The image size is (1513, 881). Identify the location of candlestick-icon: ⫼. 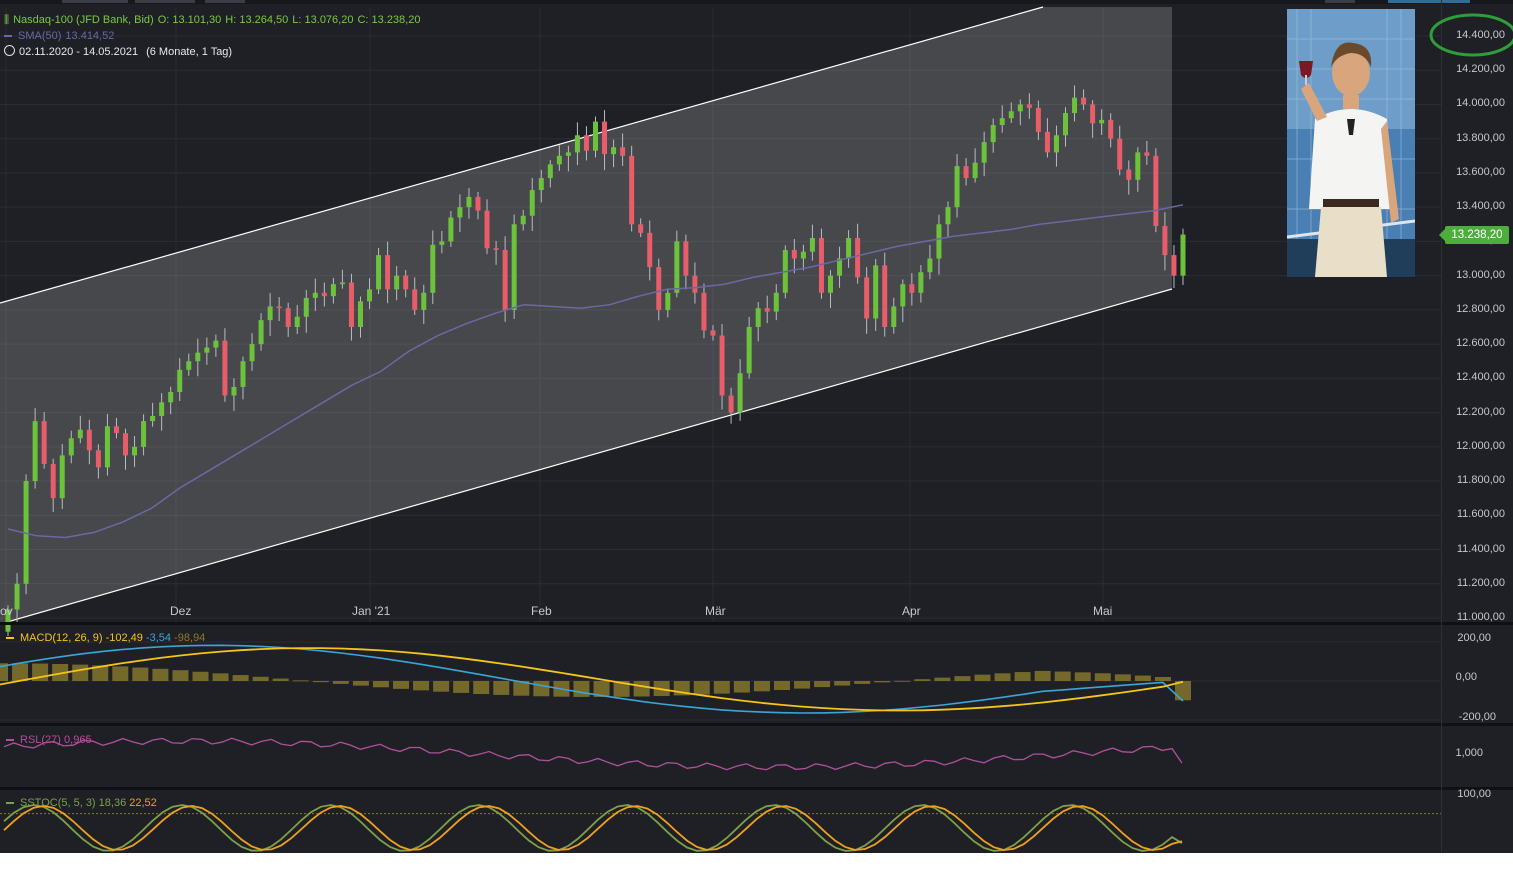
(6, 20).